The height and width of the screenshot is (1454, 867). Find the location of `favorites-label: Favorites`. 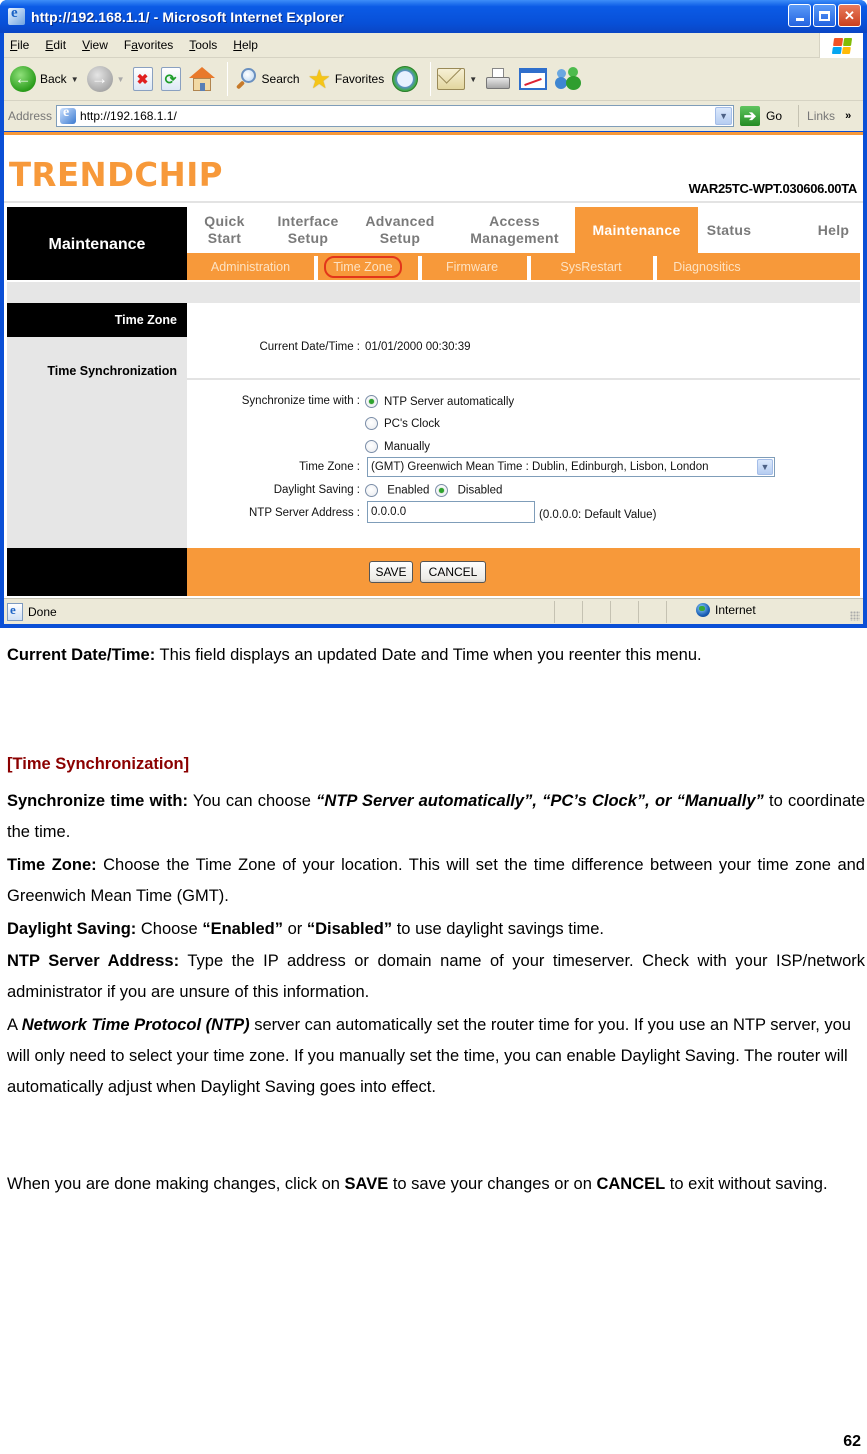

favorites-label: Favorites is located at coordinates (359, 79).